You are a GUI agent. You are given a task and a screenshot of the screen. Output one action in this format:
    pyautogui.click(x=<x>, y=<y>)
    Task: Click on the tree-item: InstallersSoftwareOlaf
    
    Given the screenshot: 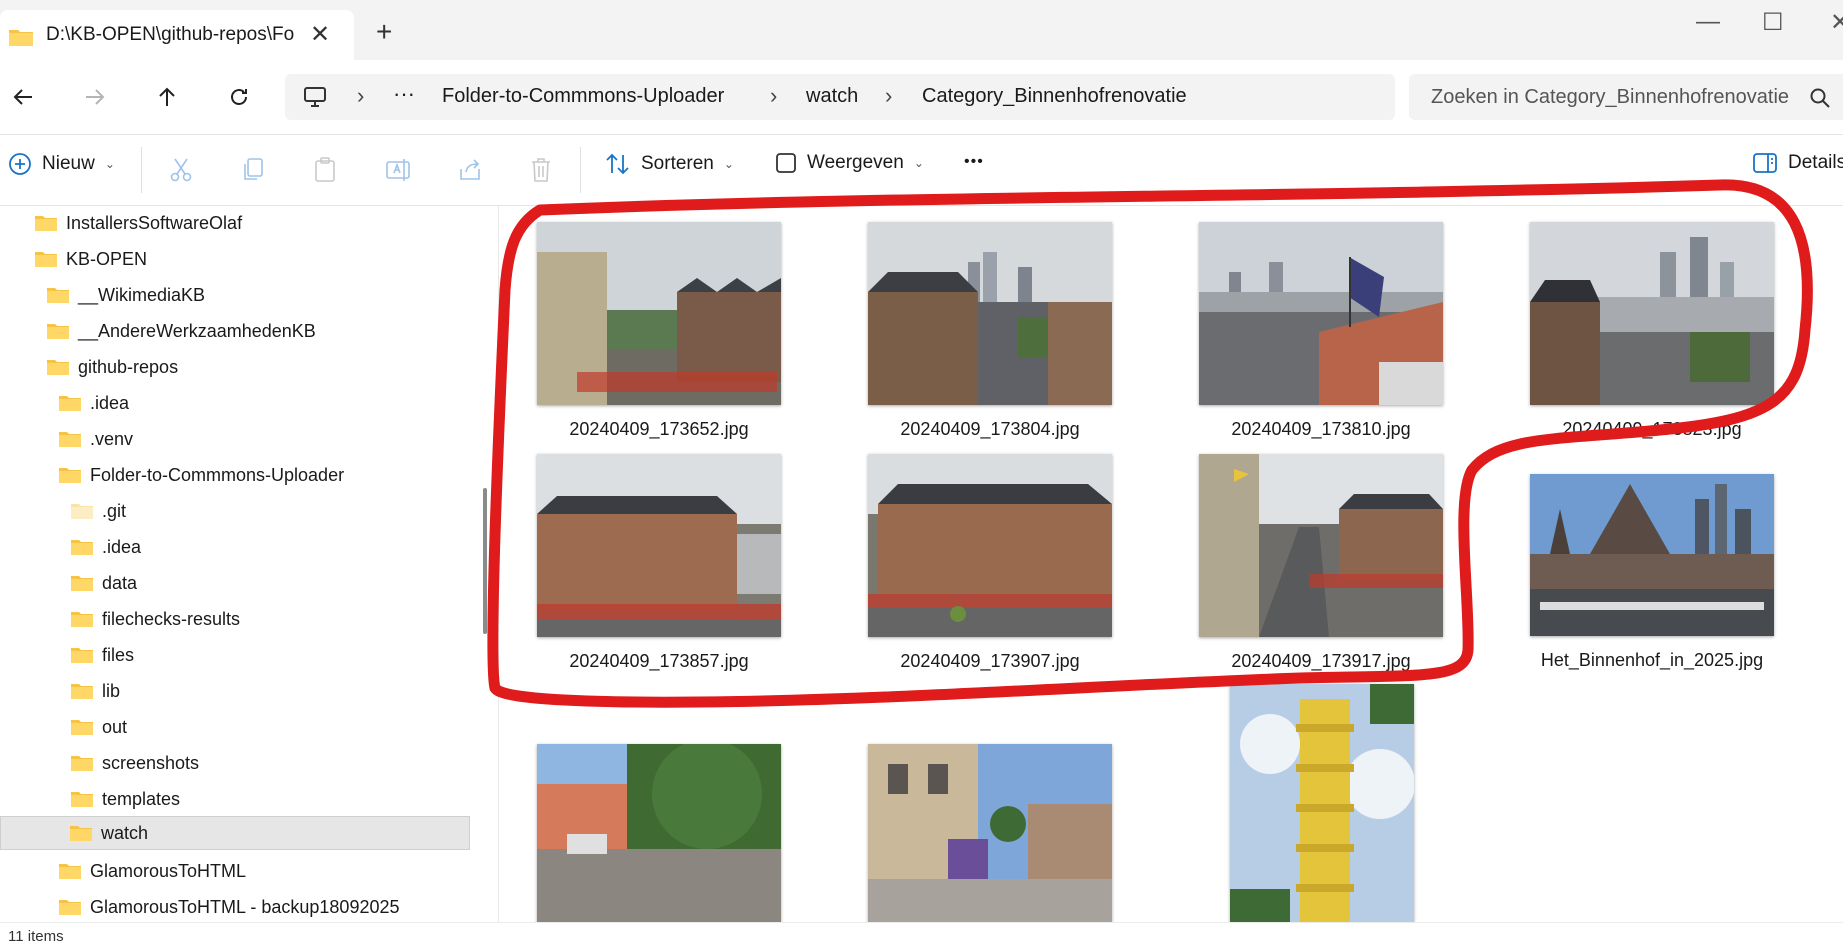 What is the action you would take?
    pyautogui.click(x=138, y=223)
    